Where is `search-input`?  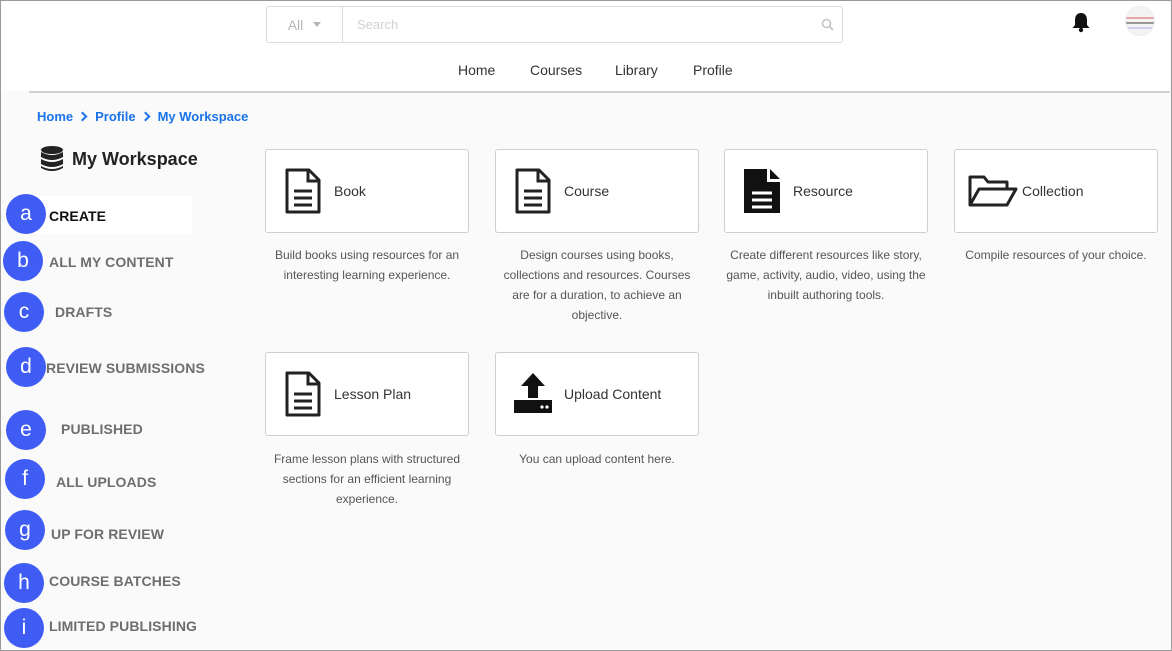
search-input is located at coordinates (577, 24).